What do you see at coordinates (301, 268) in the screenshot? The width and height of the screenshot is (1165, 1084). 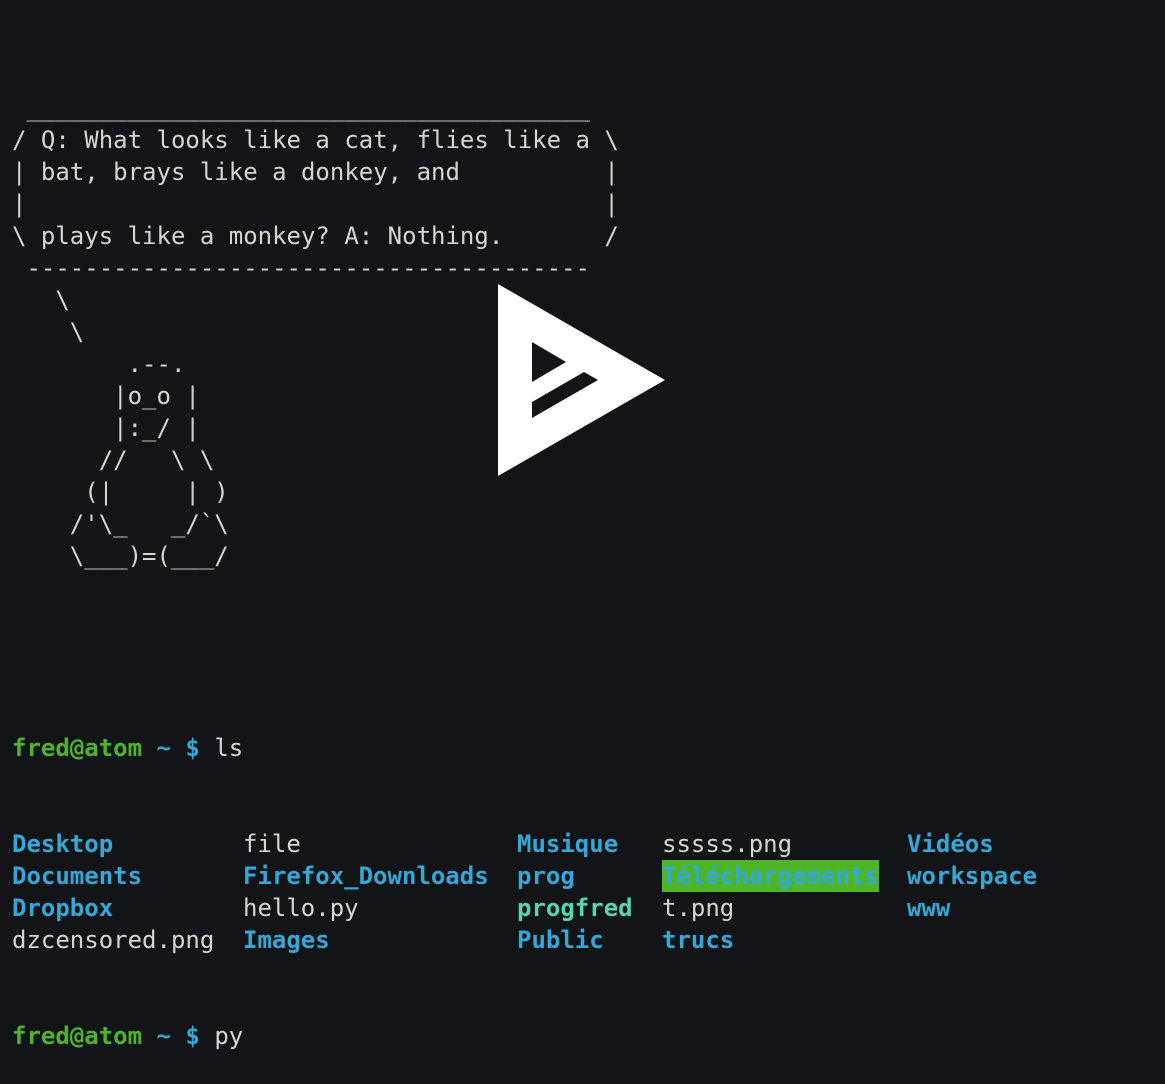 I see `cowsay-line: ---------------------------------------` at bounding box center [301, 268].